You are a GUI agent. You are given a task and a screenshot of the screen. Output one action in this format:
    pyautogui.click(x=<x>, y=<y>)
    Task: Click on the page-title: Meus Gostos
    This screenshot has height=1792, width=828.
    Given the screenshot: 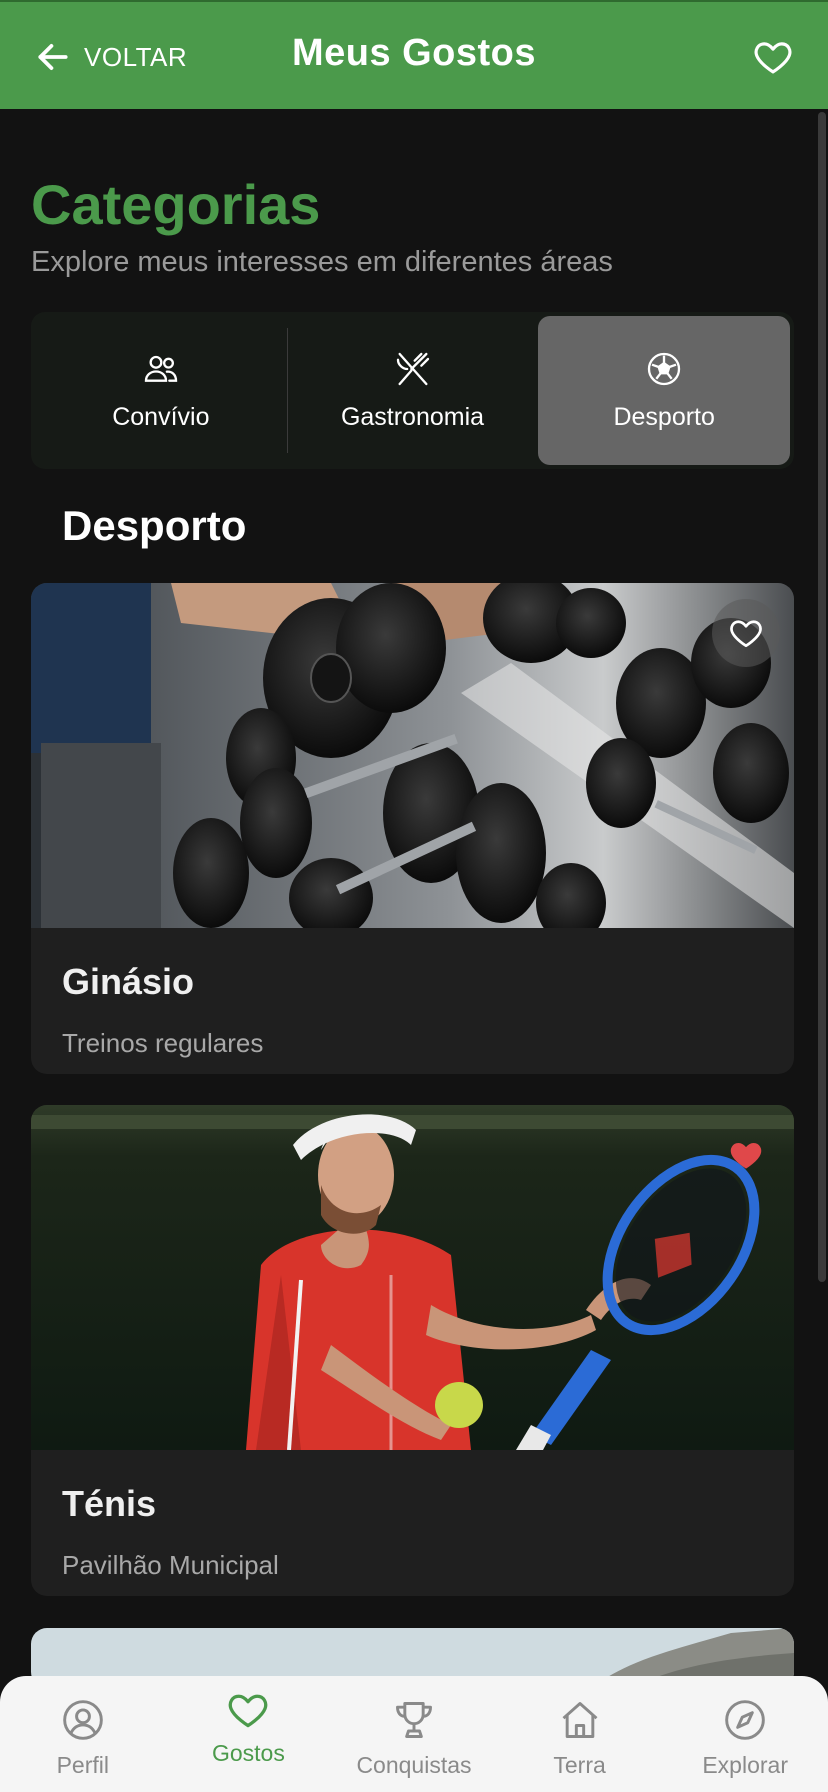 What is the action you would take?
    pyautogui.click(x=414, y=53)
    